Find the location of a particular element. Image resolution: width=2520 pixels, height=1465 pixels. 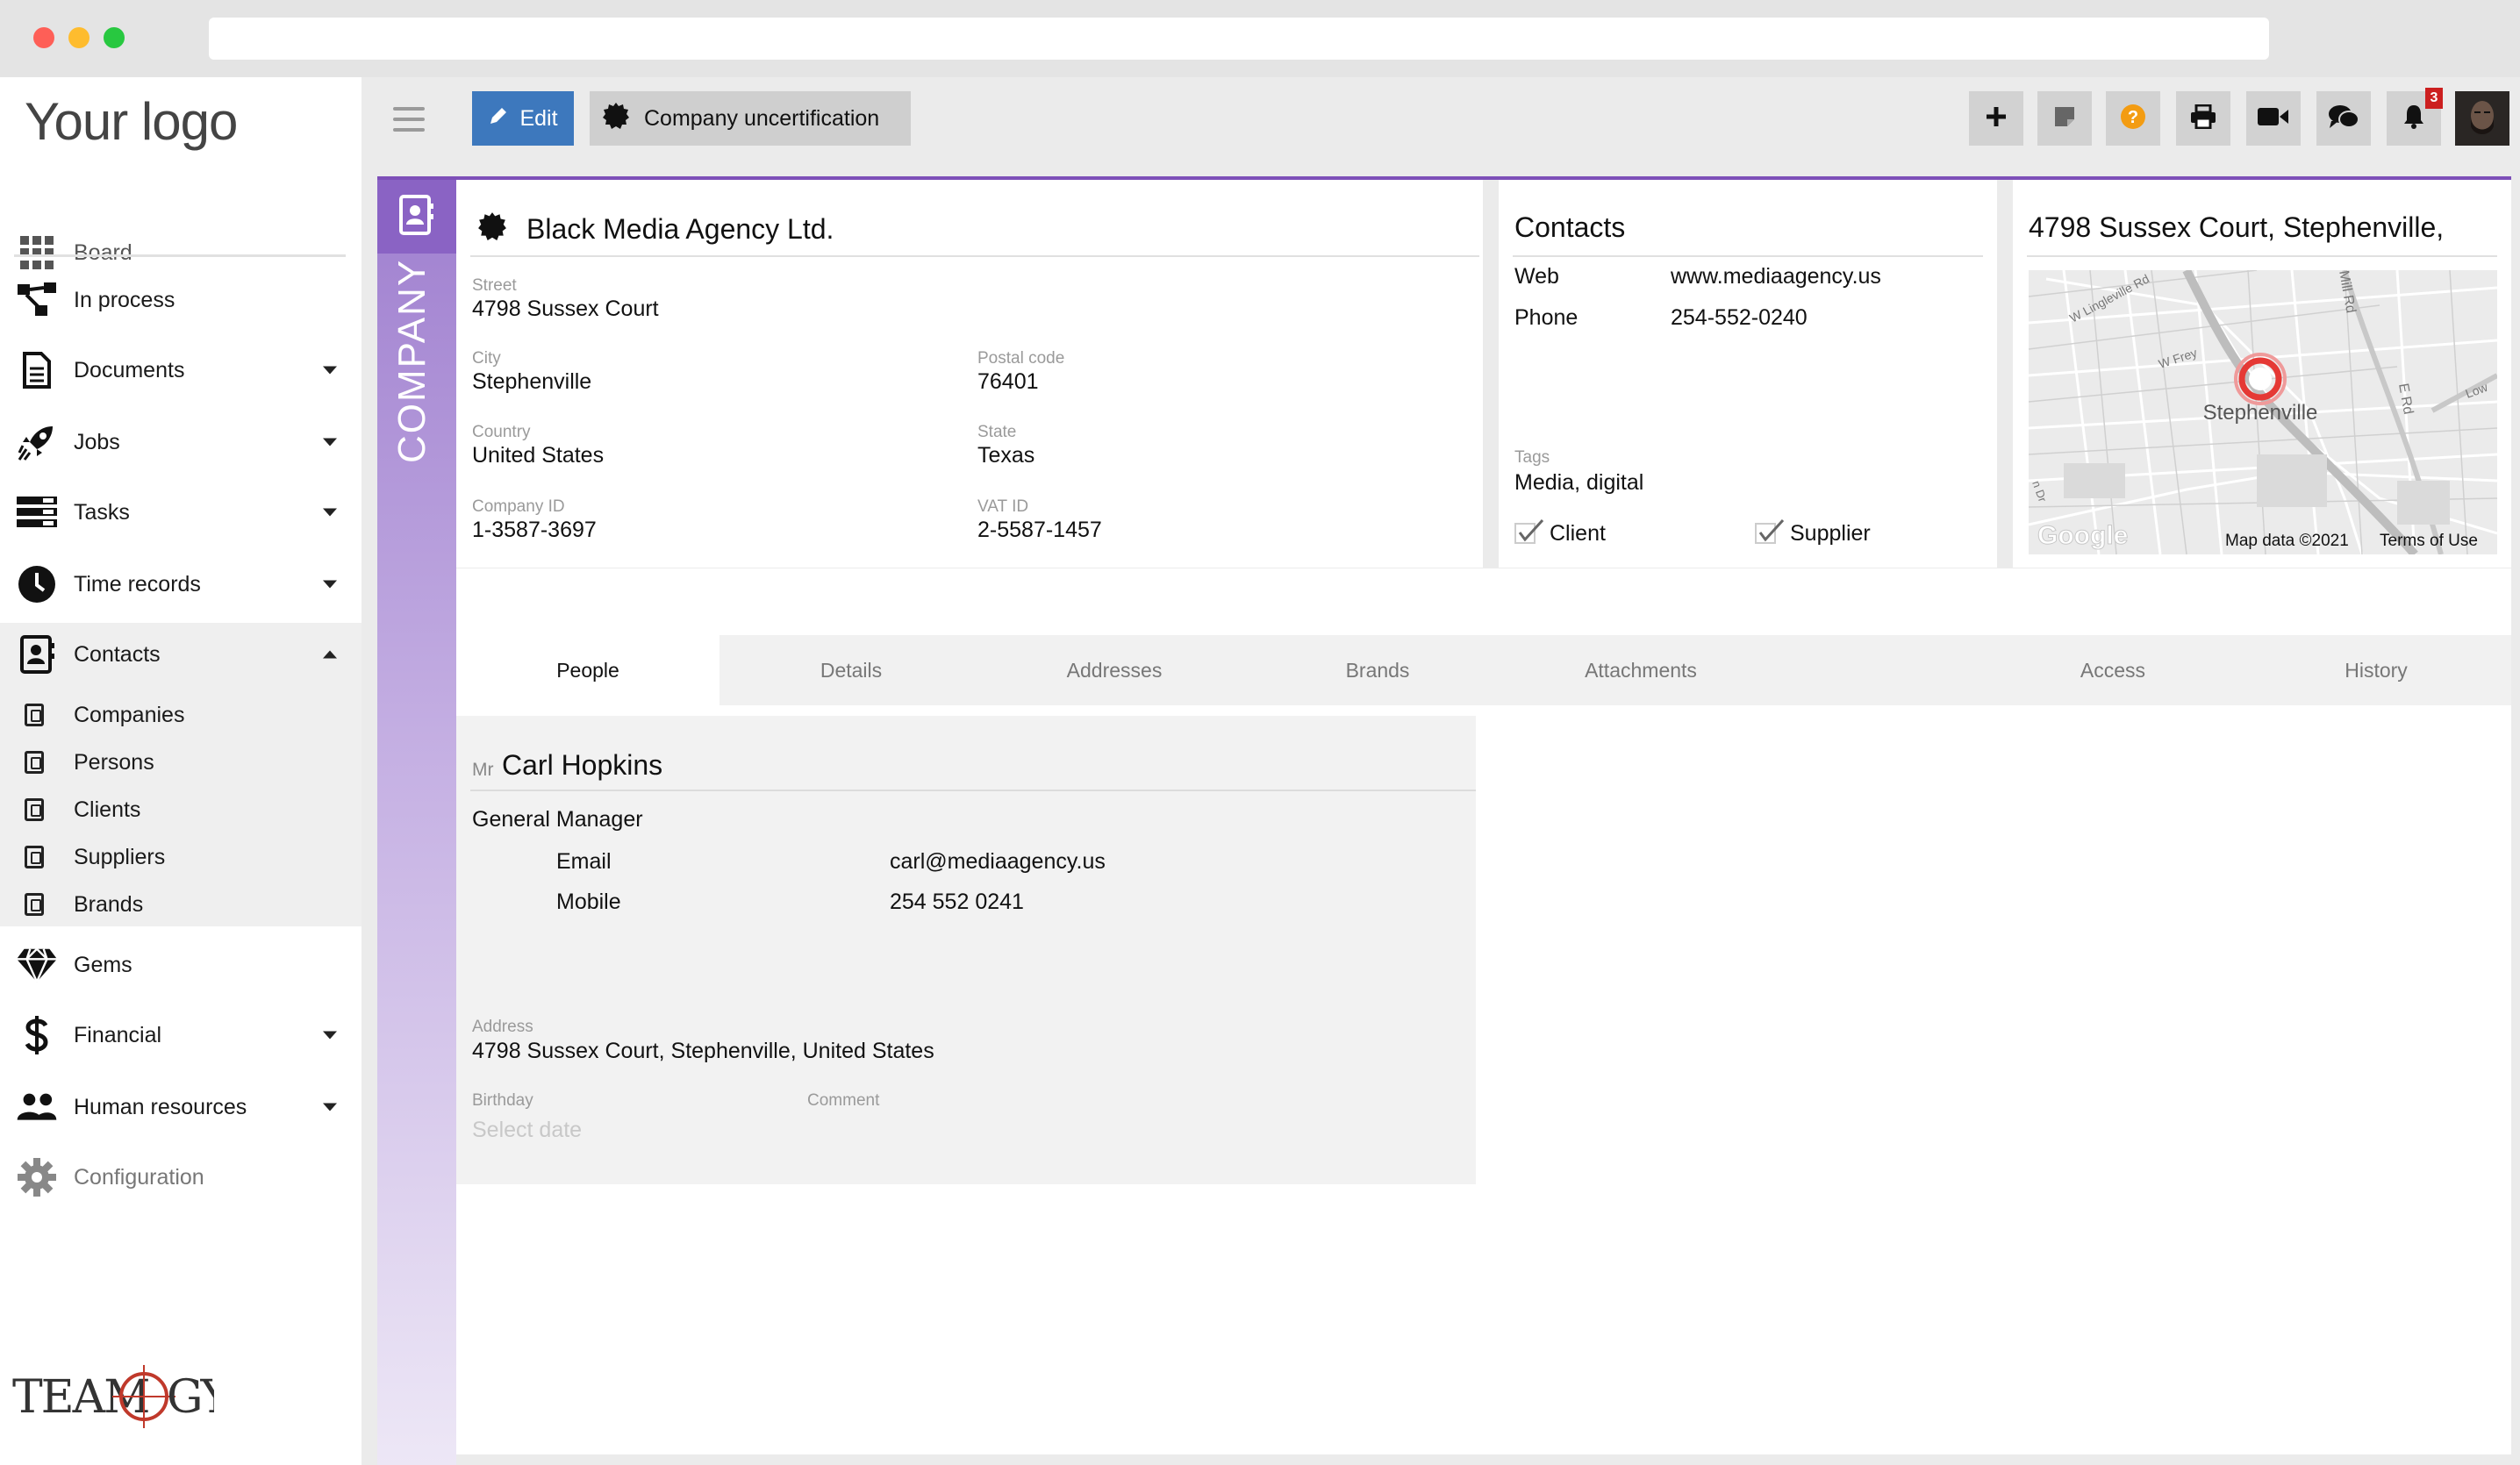

sidebar-subitem-brands: Brands is located at coordinates (181, 905).